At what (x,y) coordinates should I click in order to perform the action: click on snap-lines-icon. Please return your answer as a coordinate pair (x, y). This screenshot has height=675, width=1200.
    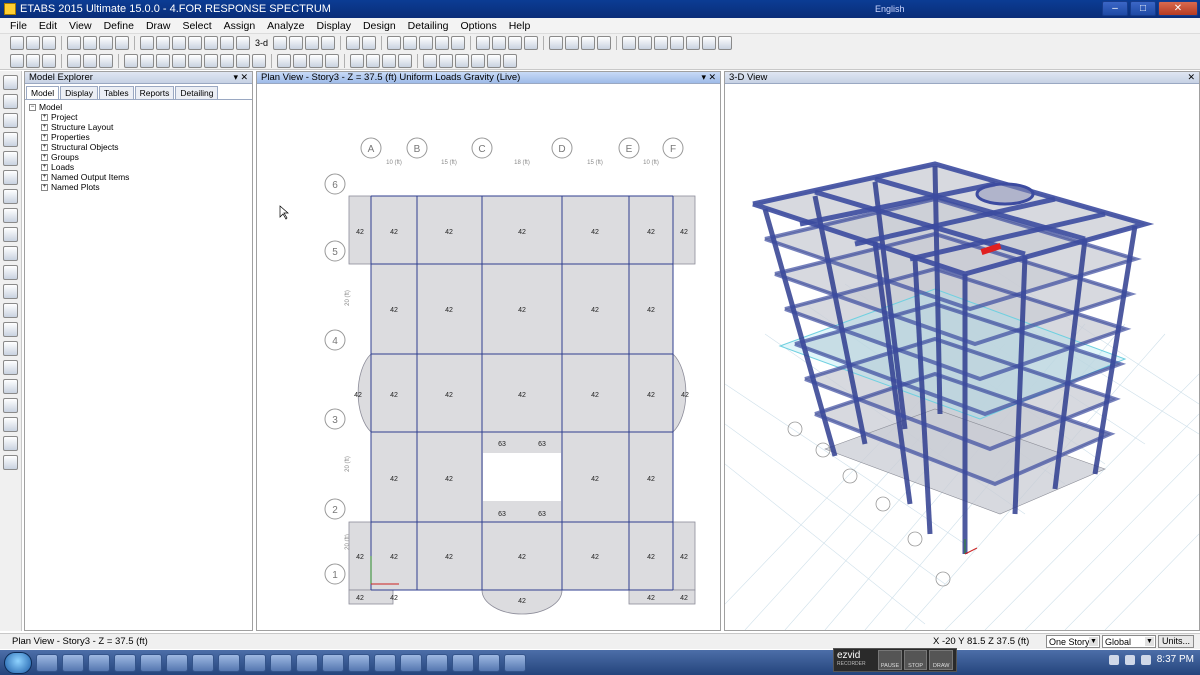
    Looking at the image, I should click on (10, 443).